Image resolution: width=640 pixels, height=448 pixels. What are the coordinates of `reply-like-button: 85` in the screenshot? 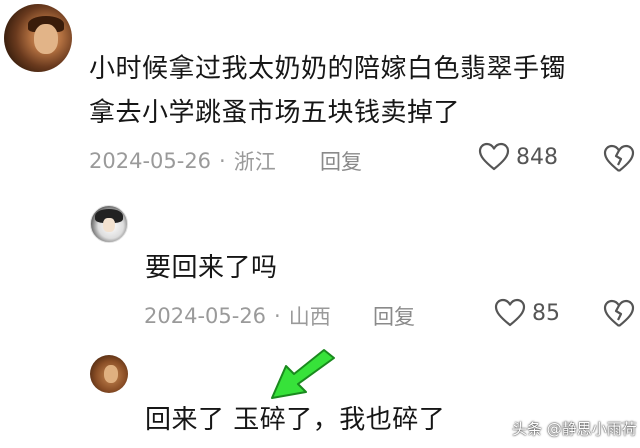 It's located at (527, 313).